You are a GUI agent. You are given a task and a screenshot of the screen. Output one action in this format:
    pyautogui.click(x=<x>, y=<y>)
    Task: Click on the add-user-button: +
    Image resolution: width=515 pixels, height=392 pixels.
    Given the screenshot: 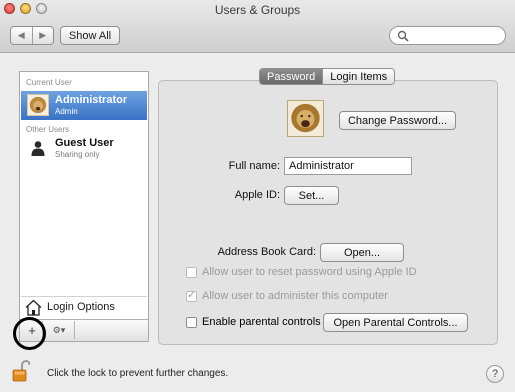 What is the action you would take?
    pyautogui.click(x=32, y=330)
    